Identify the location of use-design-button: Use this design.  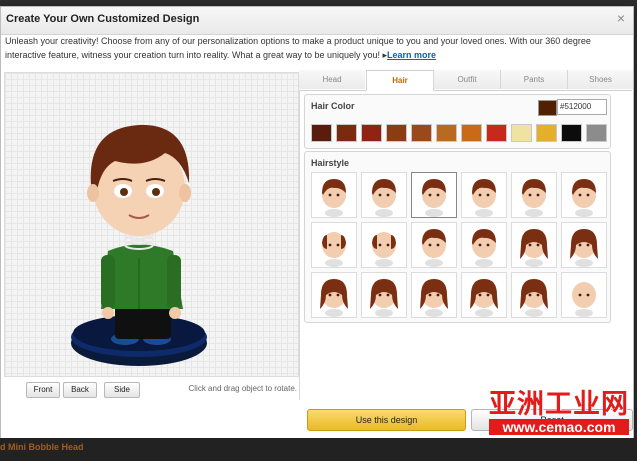
(386, 420).